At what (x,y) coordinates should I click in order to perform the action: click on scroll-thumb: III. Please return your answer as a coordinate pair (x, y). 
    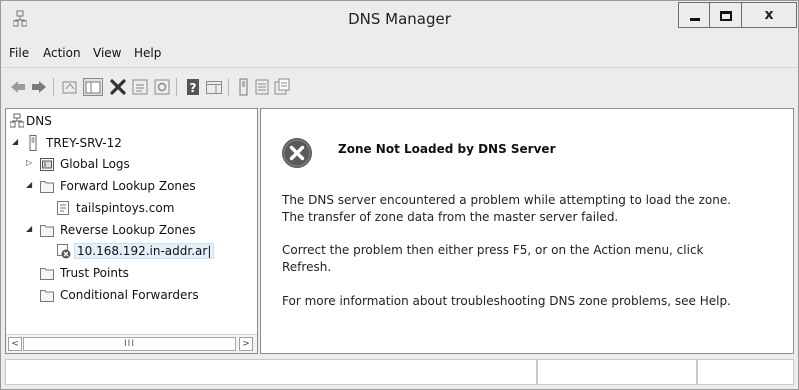
    Looking at the image, I should click on (129, 344).